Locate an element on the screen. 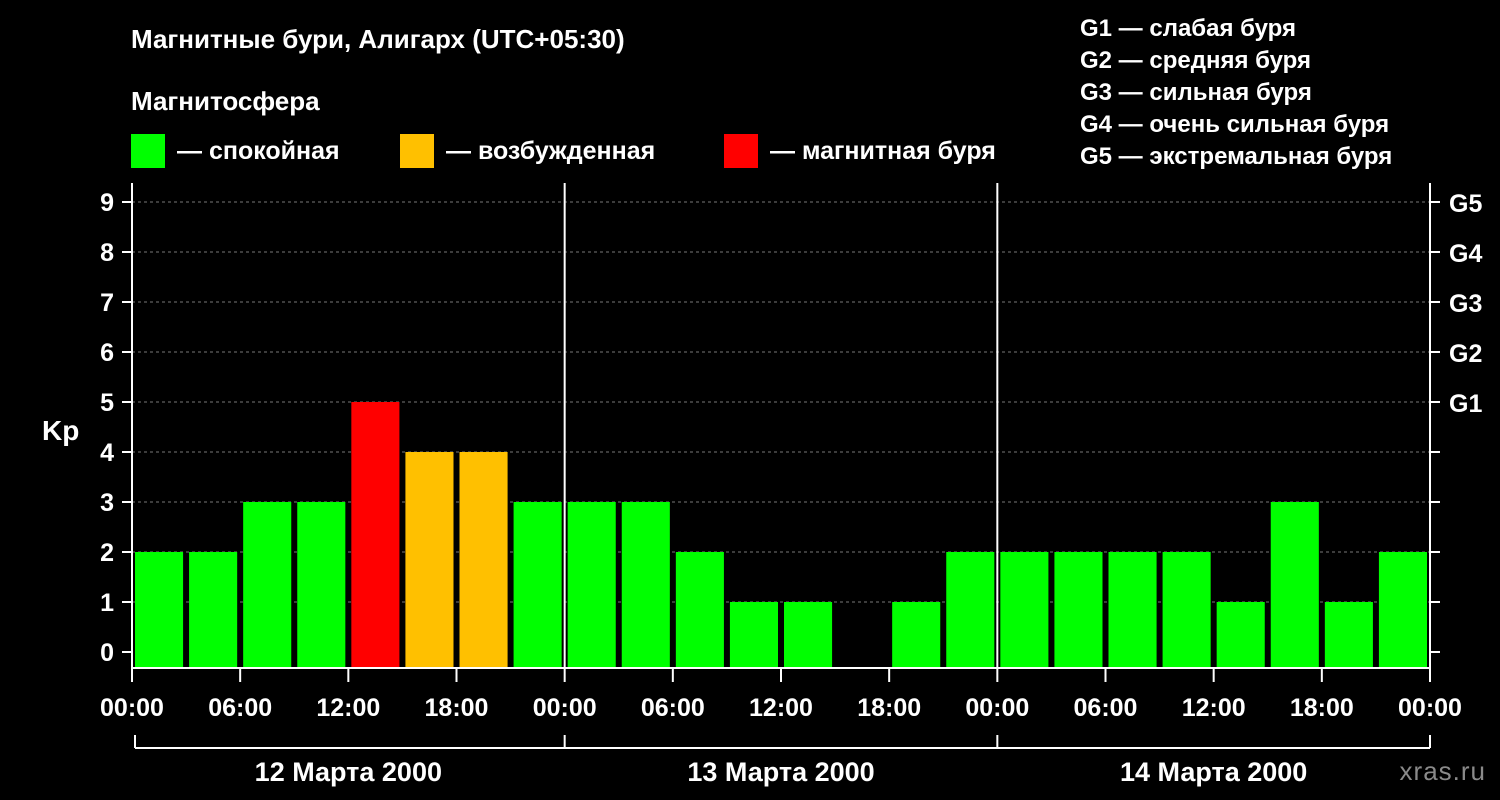 Image resolution: width=1500 pixels, height=800 pixels. storm-level-label: G3 is located at coordinates (1465, 304).